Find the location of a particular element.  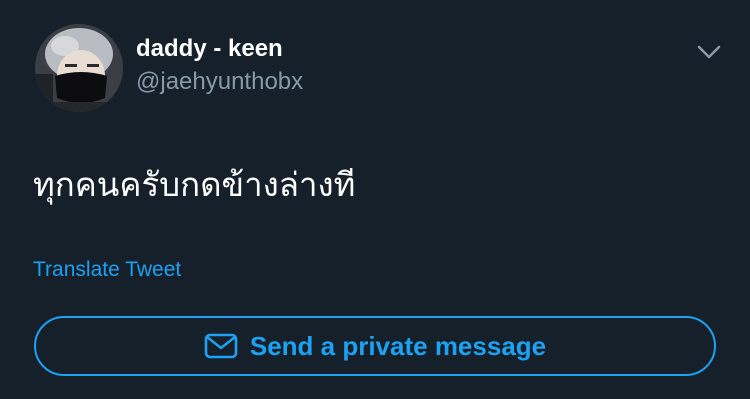

tweet-text: ทุกคนครับกดข้างล่างที is located at coordinates (194, 184).